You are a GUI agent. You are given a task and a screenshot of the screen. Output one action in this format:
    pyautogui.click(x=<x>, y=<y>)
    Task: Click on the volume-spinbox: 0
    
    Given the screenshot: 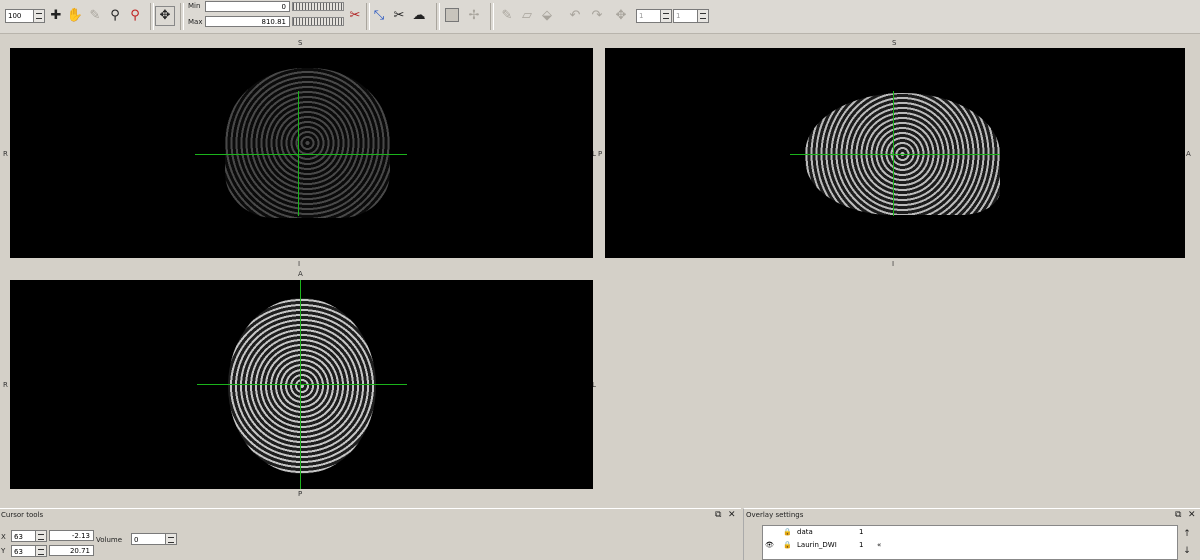 What is the action you would take?
    pyautogui.click(x=154, y=539)
    